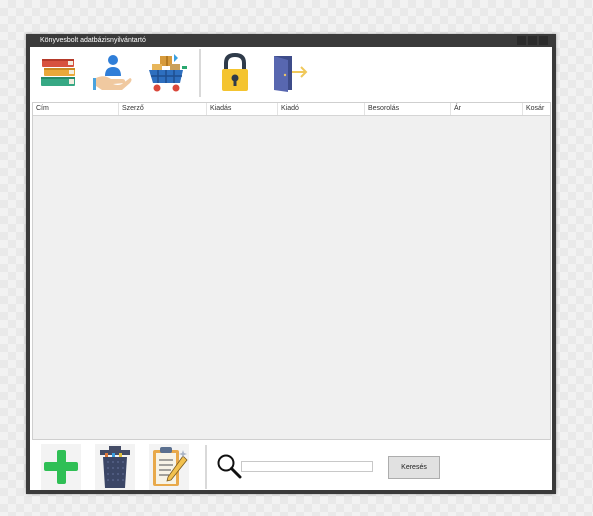  What do you see at coordinates (291, 40) in the screenshot?
I see `title-bar: Könyvesbolt adatbázisnyilvántartó` at bounding box center [291, 40].